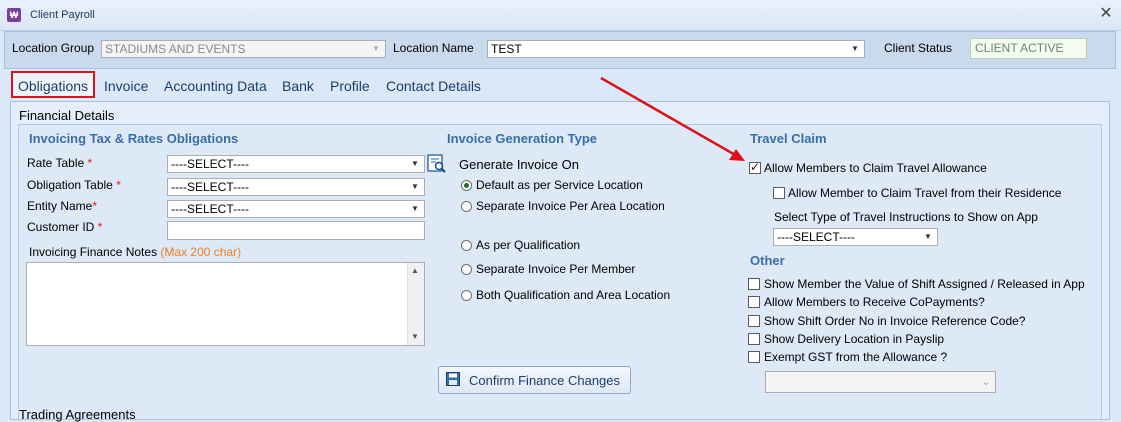  Describe the element at coordinates (453, 379) in the screenshot. I see `save-icon` at that location.